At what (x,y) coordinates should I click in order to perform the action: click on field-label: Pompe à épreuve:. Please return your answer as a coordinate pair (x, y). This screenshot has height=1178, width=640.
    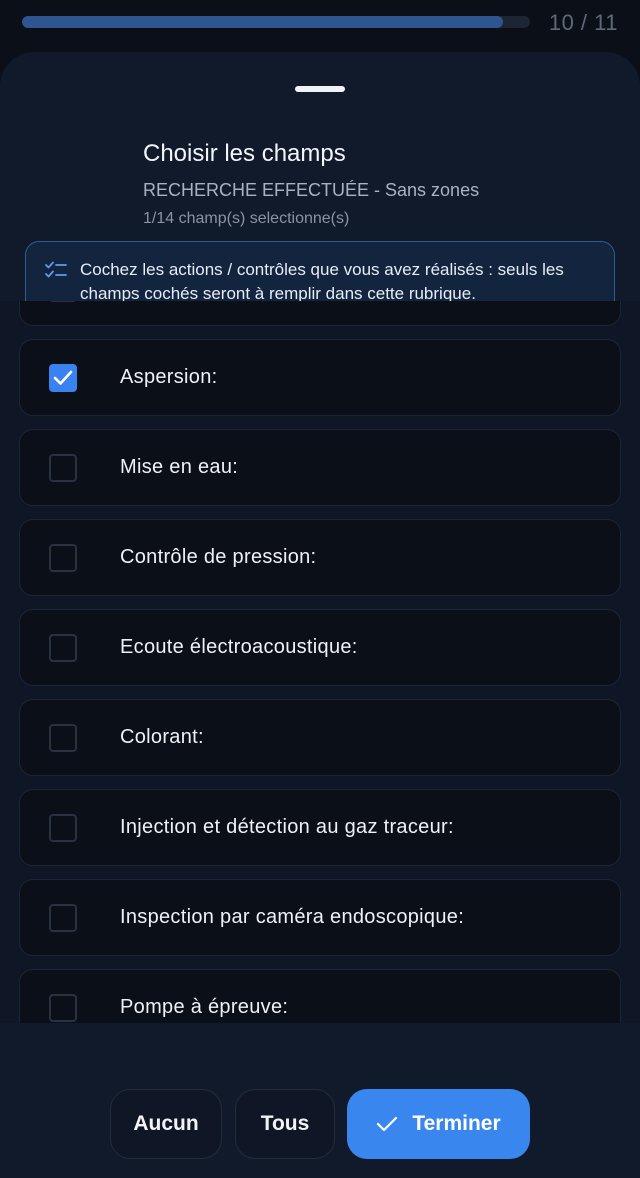
    Looking at the image, I should click on (204, 1007).